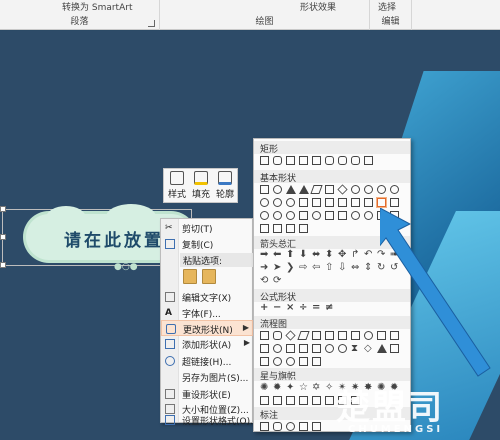 This screenshot has width=500, height=440. Describe the element at coordinates (290, 400) in the screenshot. I see `curved-ribbon-shape` at that location.